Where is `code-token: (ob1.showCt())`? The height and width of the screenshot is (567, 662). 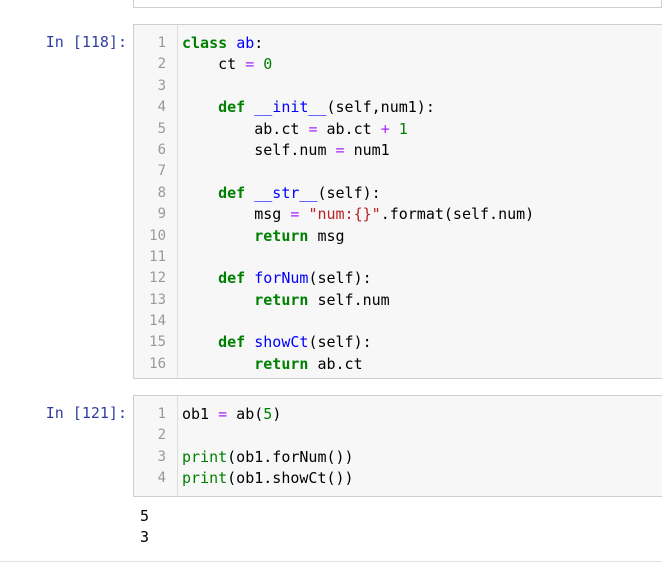
code-token: (ob1.showCt()) is located at coordinates (290, 478).